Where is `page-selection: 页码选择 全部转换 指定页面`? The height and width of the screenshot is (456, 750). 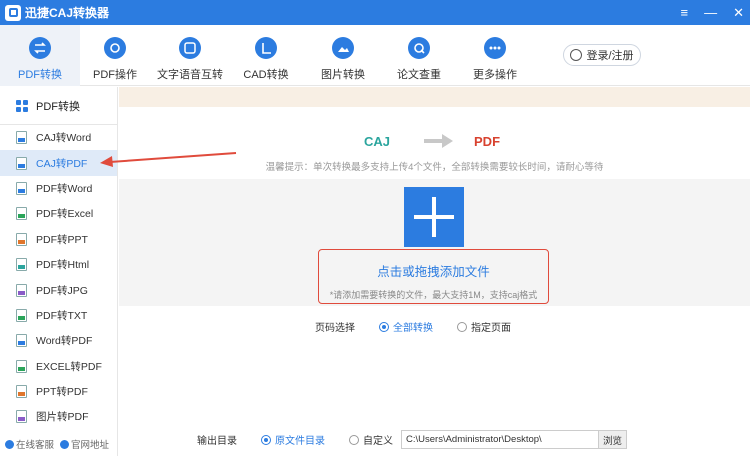
page-selection: 页码选择 全部转换 指定页面 is located at coordinates (413, 326).